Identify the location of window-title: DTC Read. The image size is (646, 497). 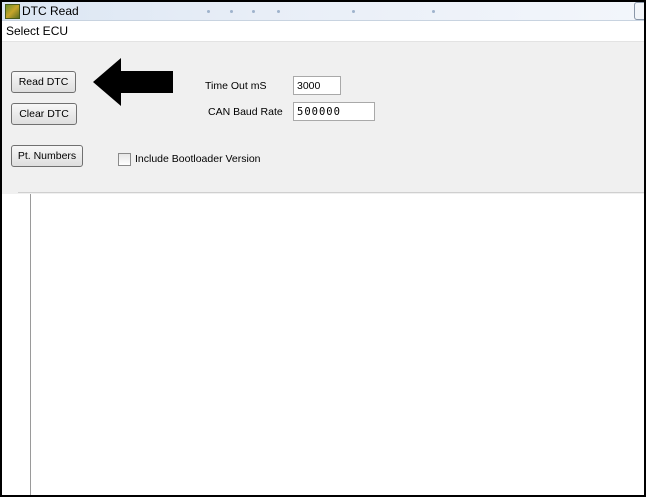
(50, 11).